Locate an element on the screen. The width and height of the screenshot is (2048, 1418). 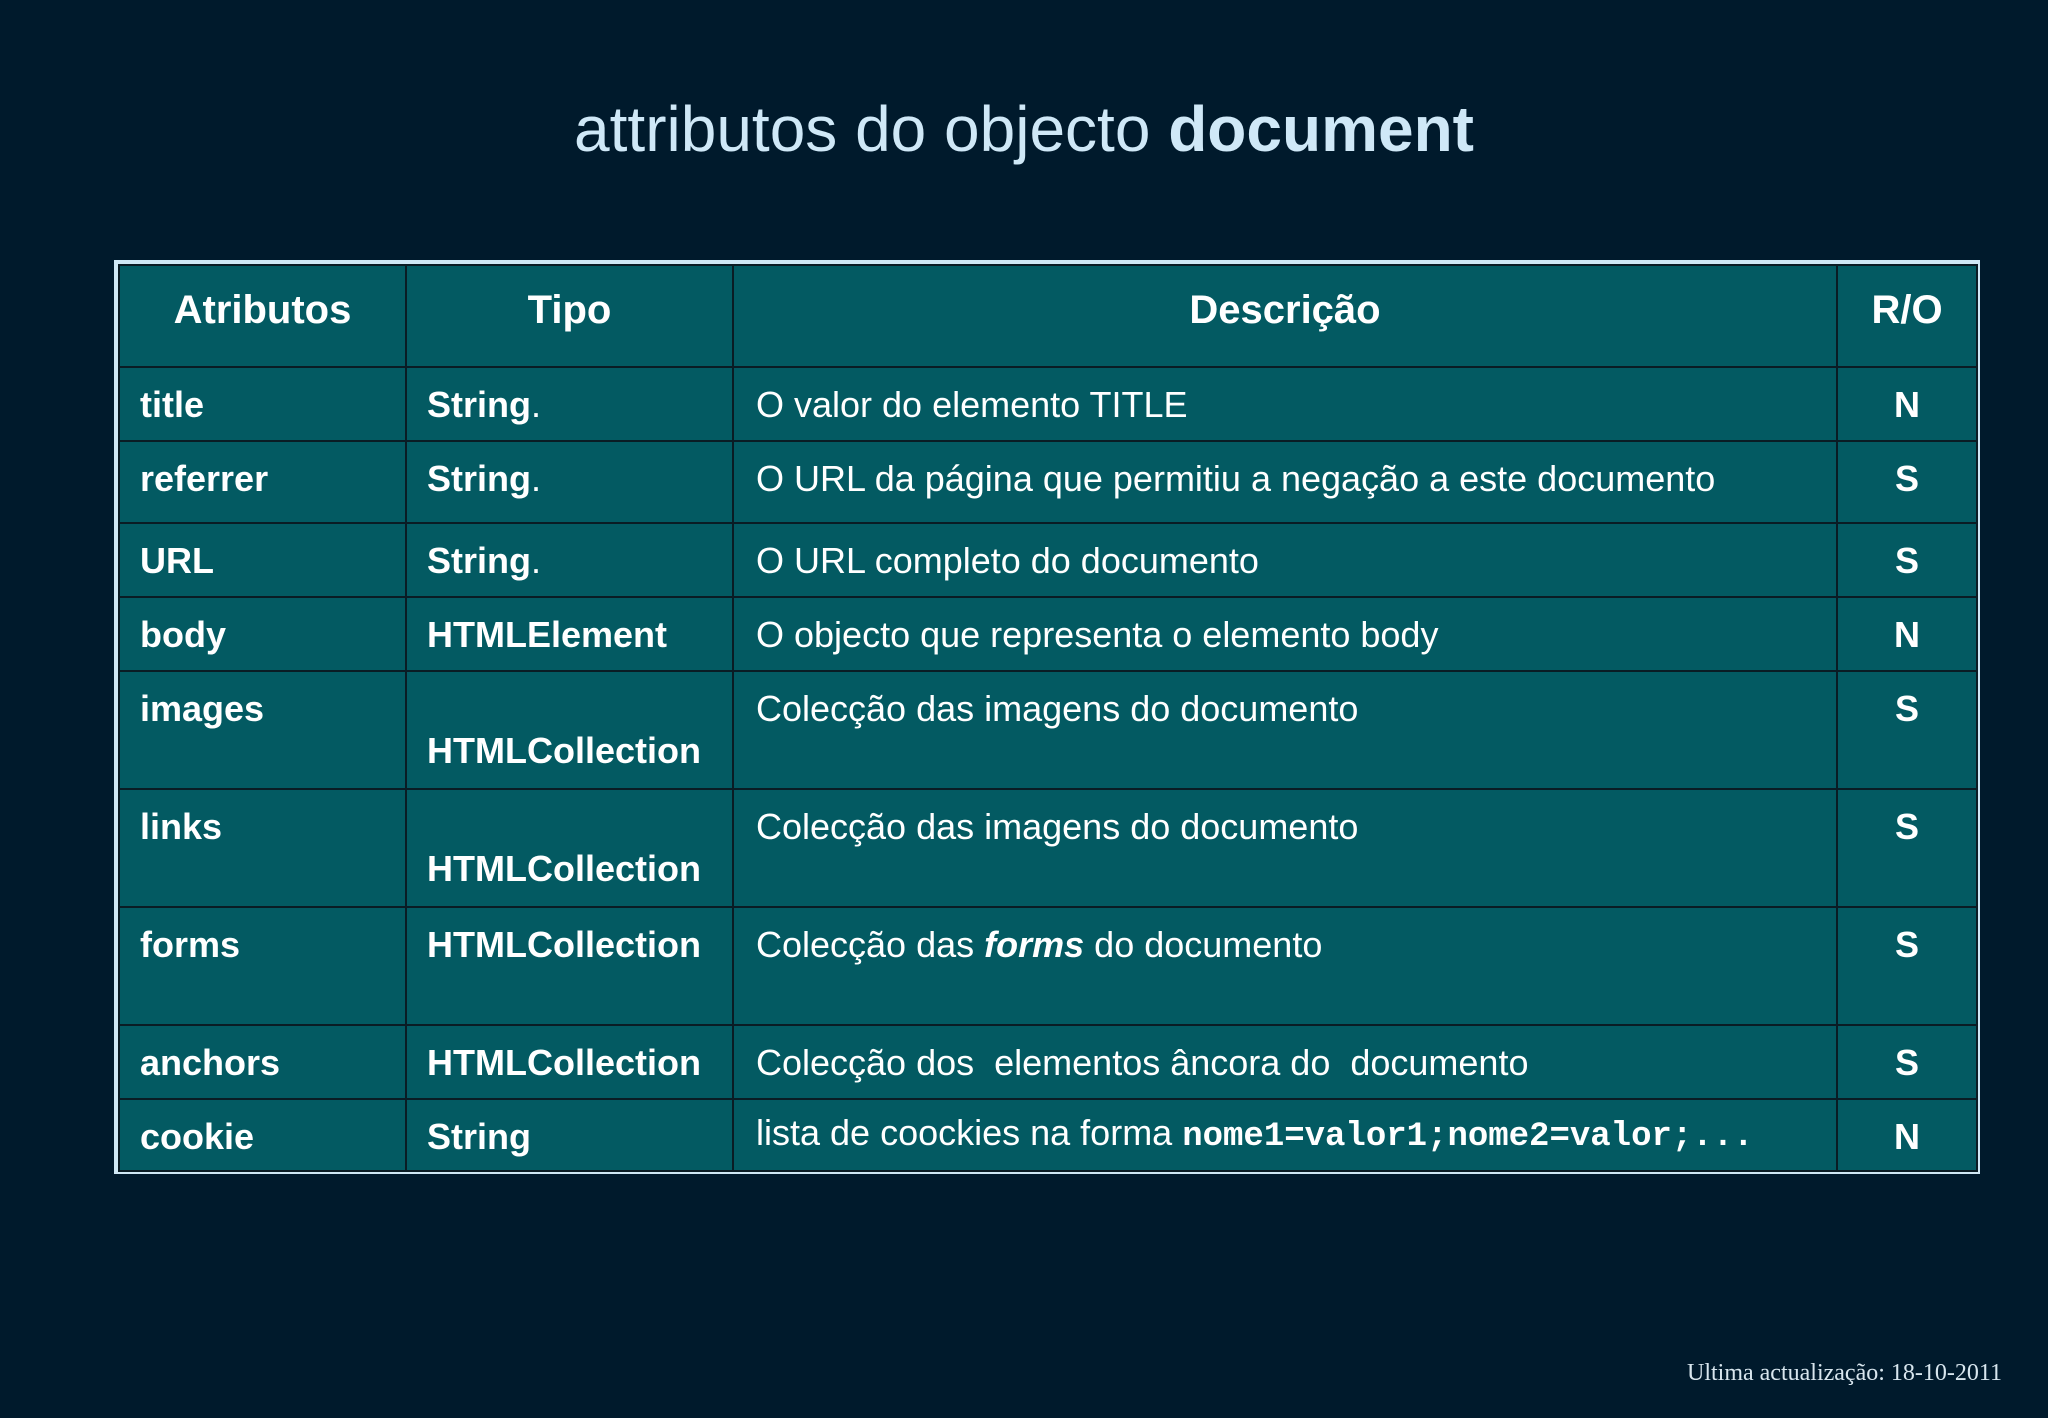
cell-desc-pre: lista de coockies na forma is located at coordinates (969, 1132).